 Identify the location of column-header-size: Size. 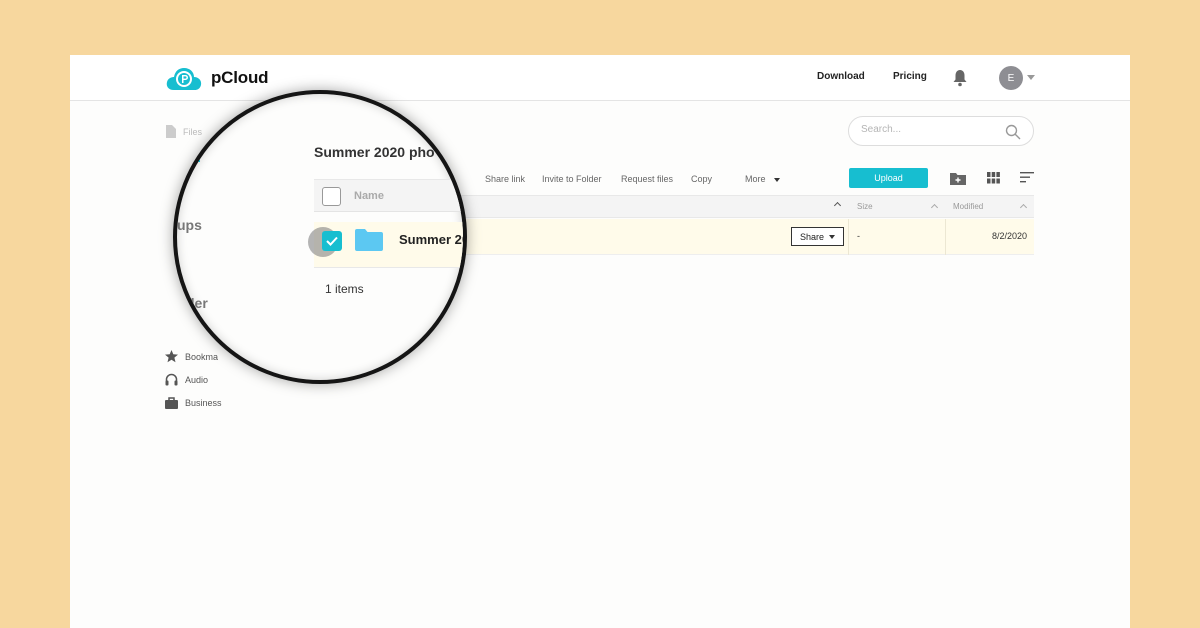
(865, 206).